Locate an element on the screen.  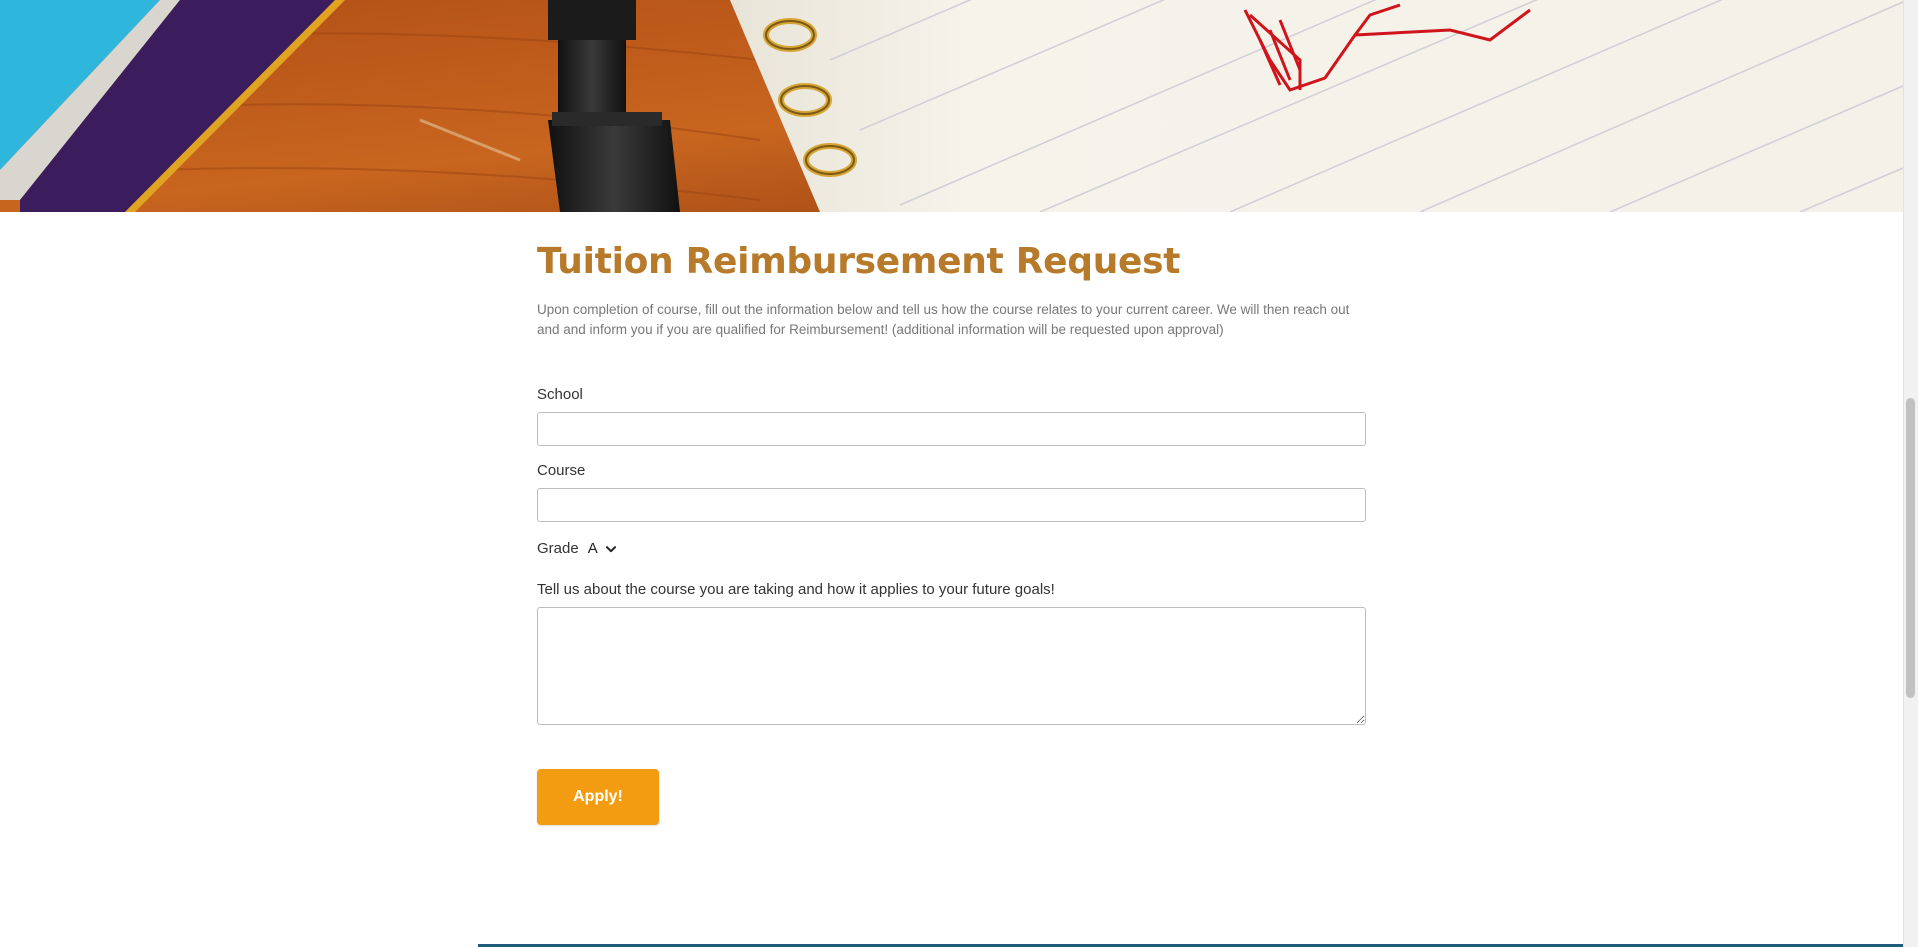
grade-label: Grade is located at coordinates (558, 548).